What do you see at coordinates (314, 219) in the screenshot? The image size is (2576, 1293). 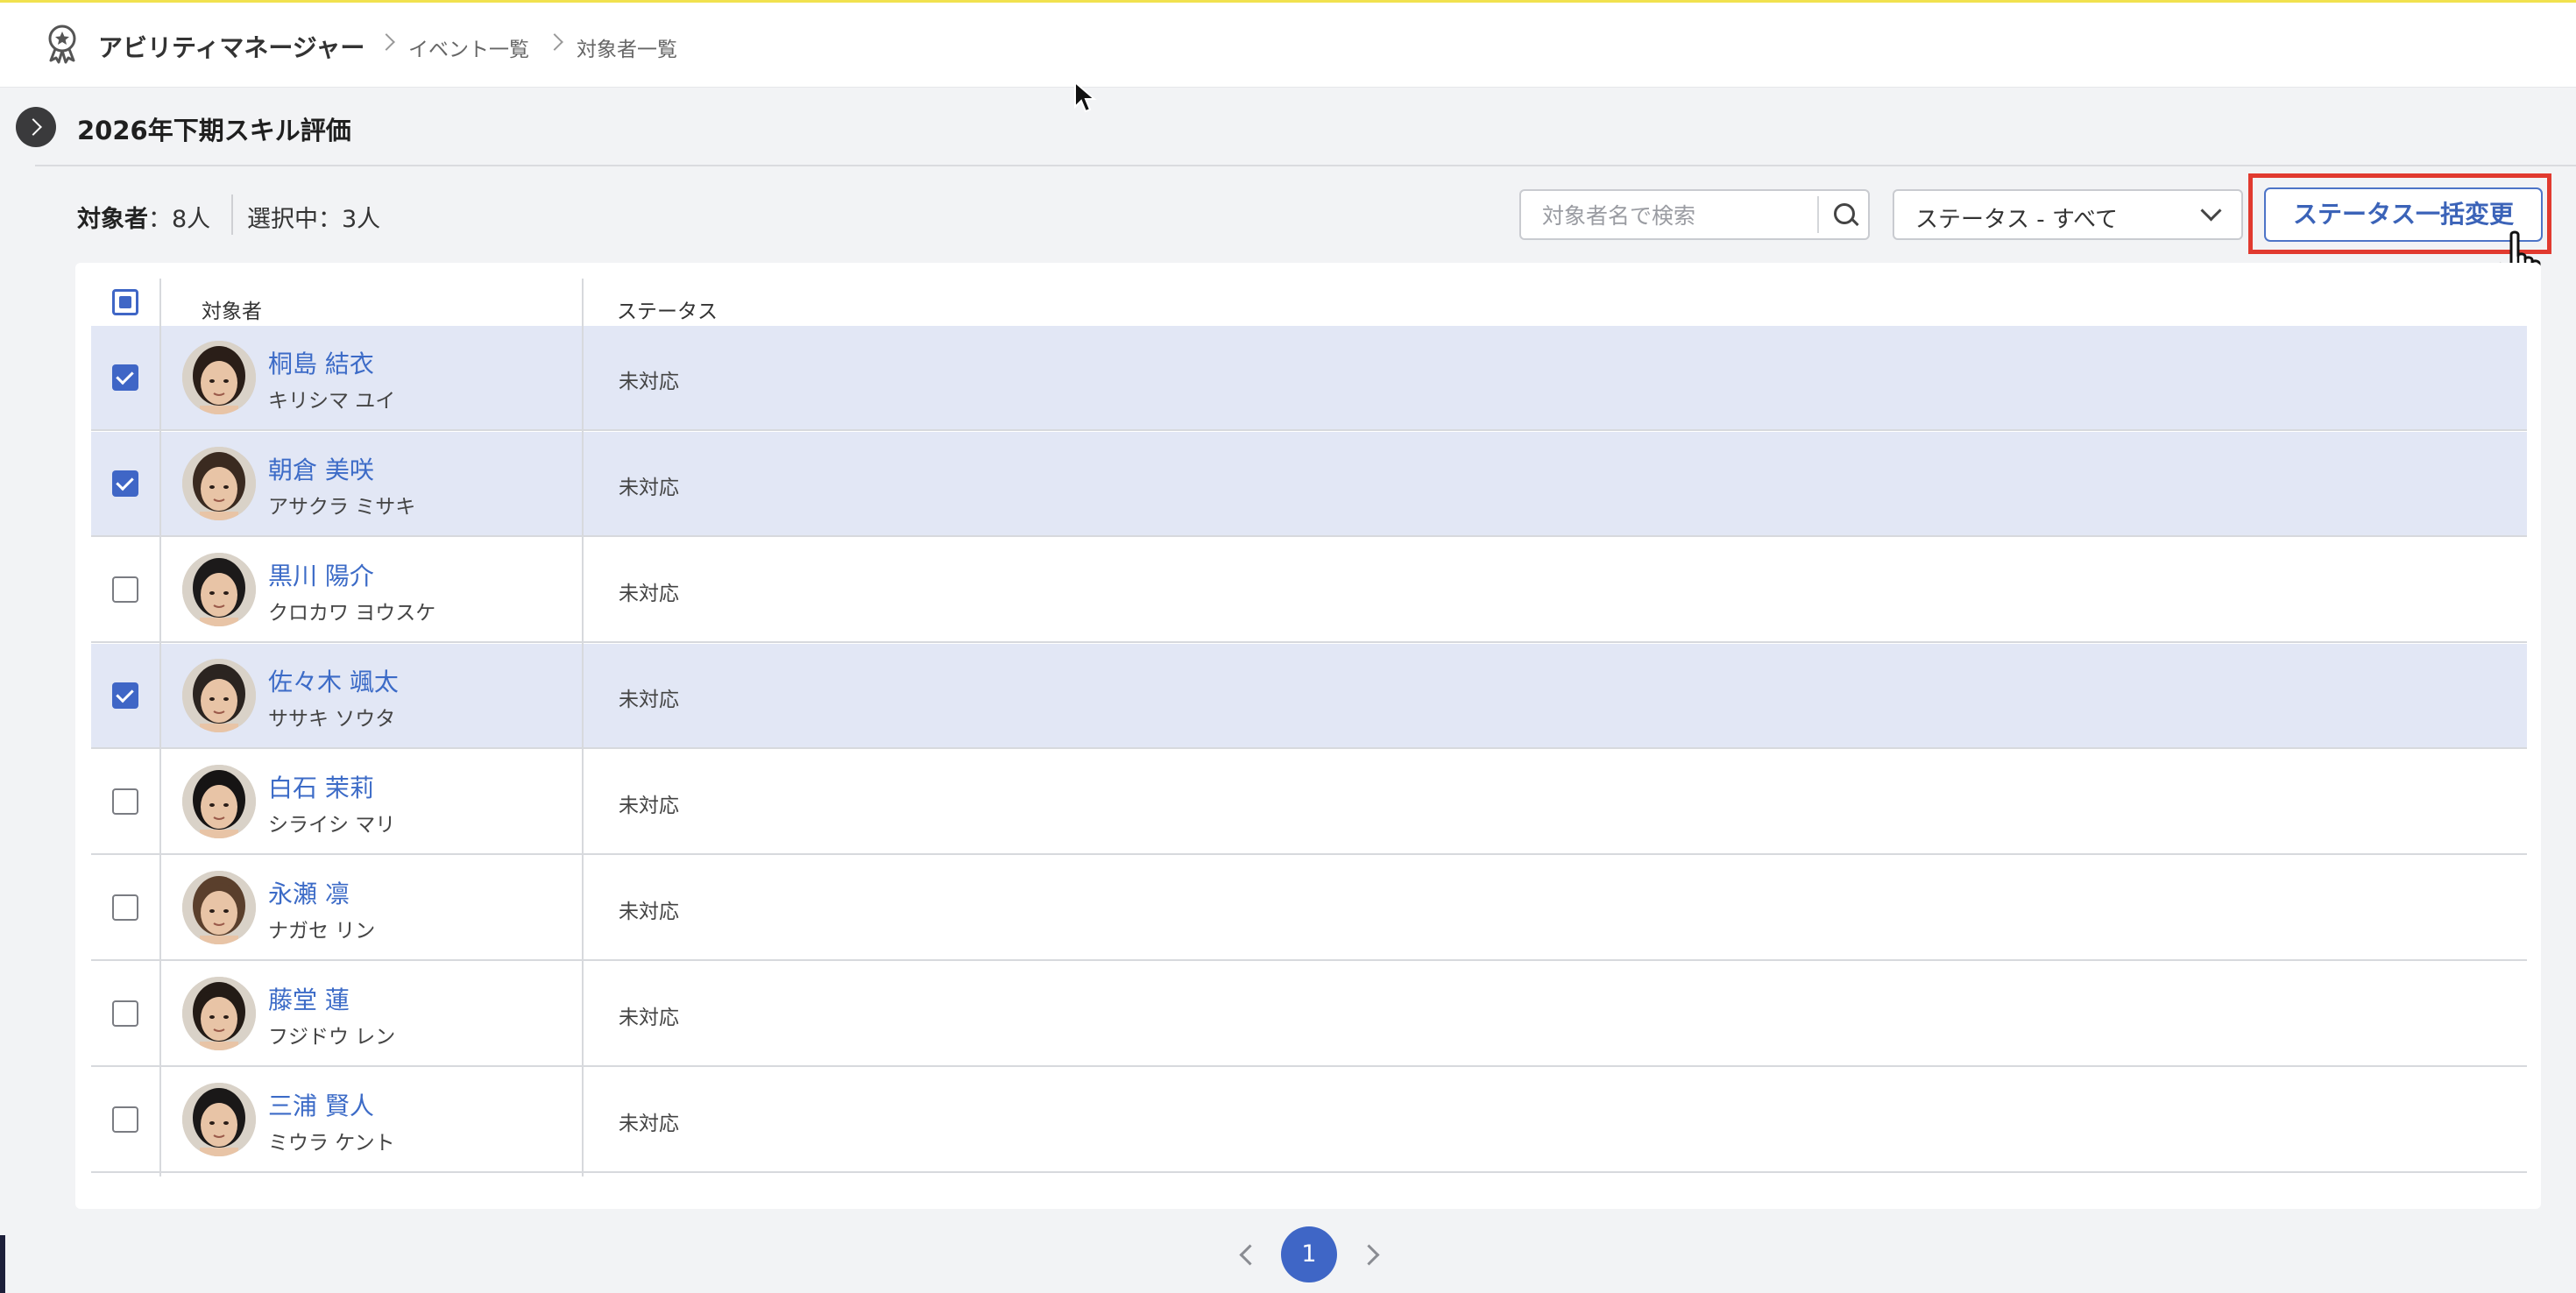 I see `selected-count: 選択中：3人` at bounding box center [314, 219].